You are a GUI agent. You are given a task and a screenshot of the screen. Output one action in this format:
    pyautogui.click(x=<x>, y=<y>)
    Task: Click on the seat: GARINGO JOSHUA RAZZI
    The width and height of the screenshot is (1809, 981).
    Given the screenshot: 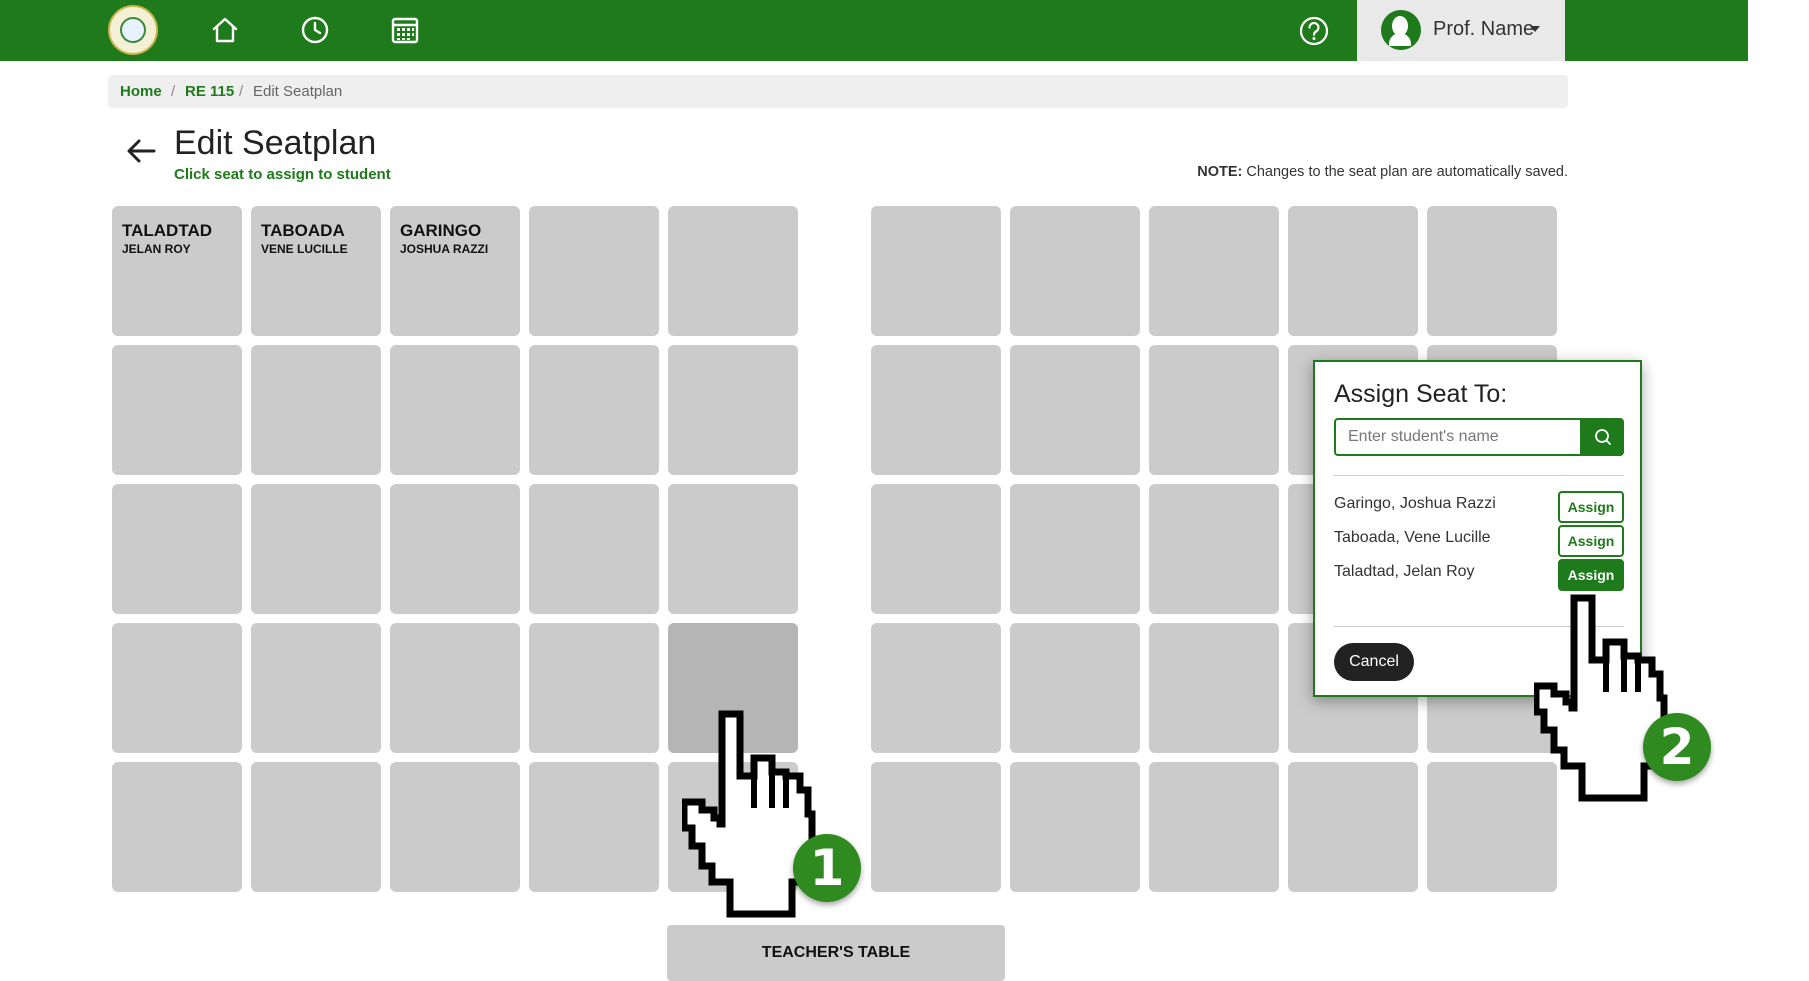 What is the action you would take?
    pyautogui.click(x=455, y=271)
    